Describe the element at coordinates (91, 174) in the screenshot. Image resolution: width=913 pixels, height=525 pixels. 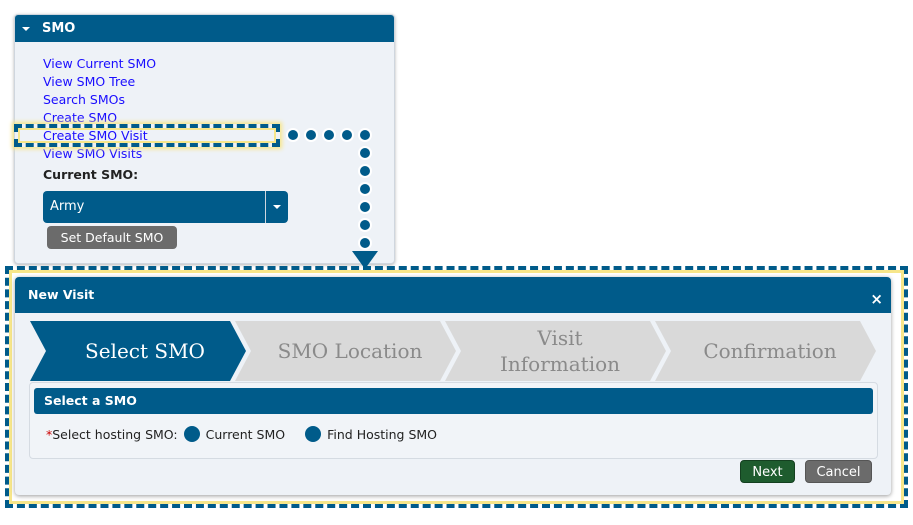
I see `current-smo-label: Current SMO:` at that location.